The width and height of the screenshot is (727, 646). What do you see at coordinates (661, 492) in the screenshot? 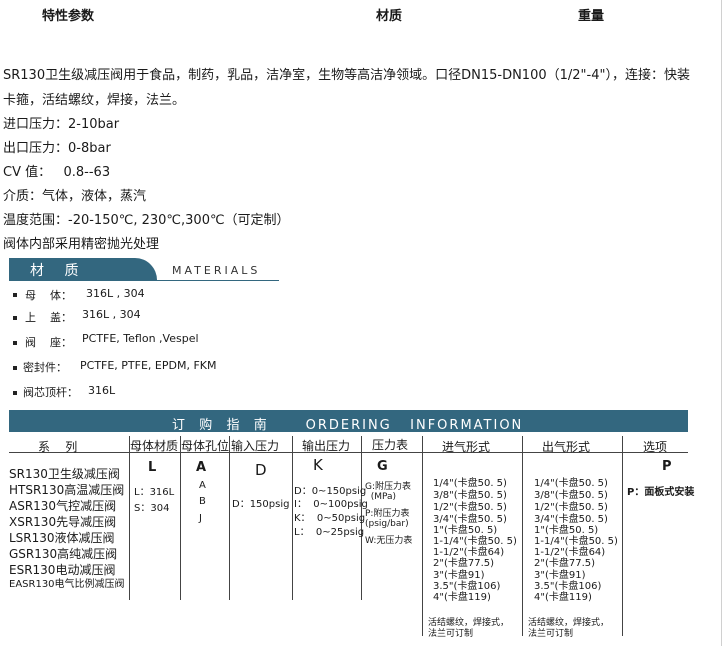
I see `options-item: P：面板式安装` at bounding box center [661, 492].